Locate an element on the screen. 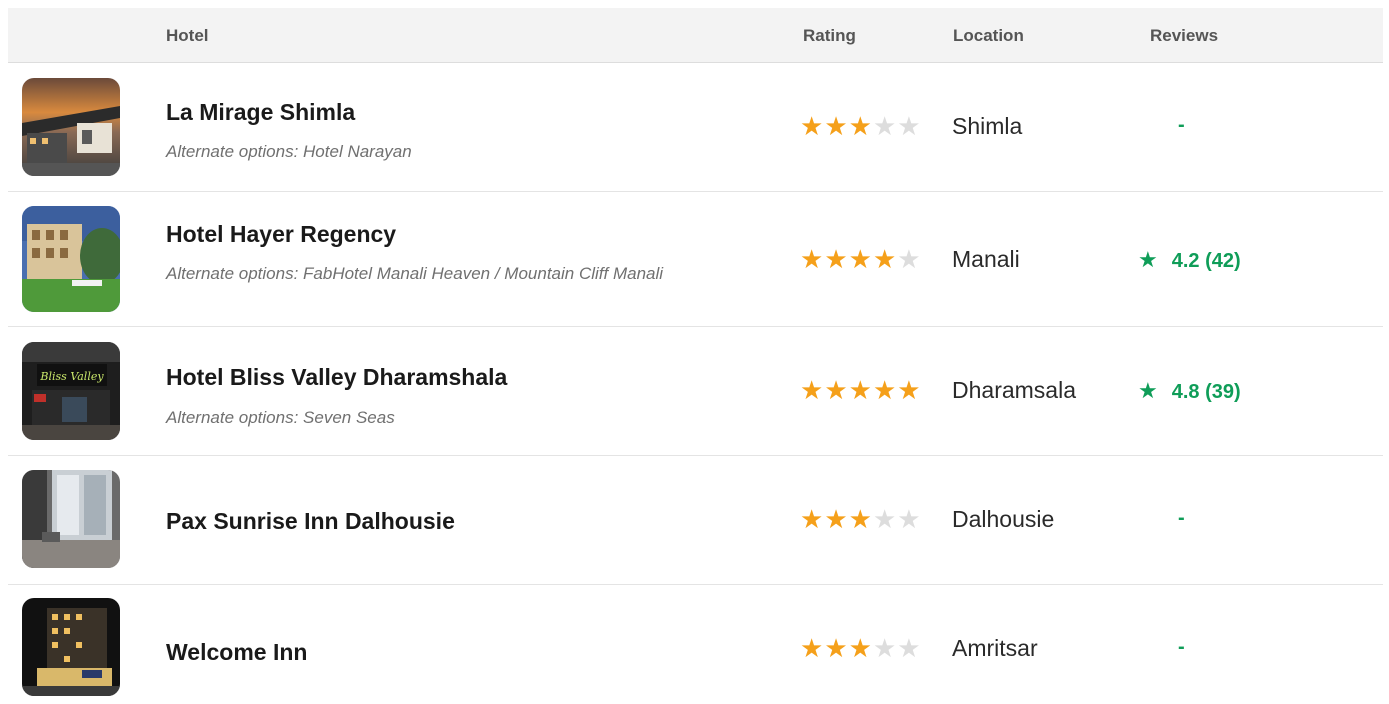 The image size is (1389, 704). hotel-name: Pax Sunrise Inn Dalhousie is located at coordinates (310, 521).